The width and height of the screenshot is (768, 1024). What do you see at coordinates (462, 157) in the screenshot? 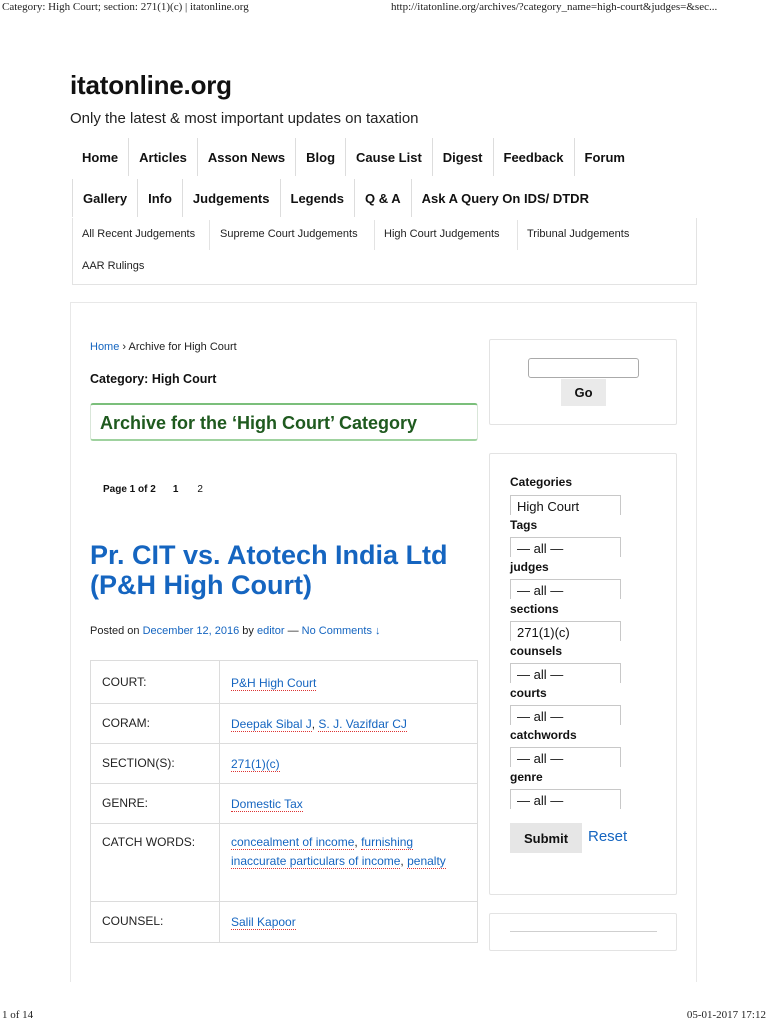
I see `nav-item-digest: Digest` at bounding box center [462, 157].